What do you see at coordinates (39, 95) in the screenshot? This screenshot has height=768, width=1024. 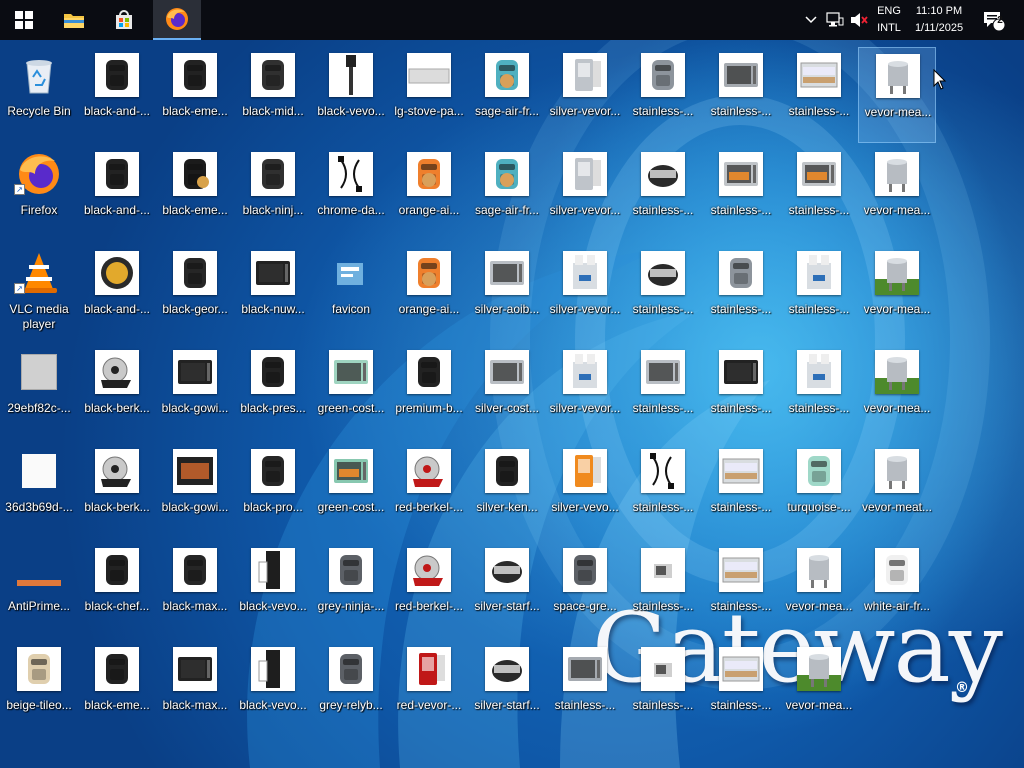 I see `desktop-icon: Recycle Bin` at bounding box center [39, 95].